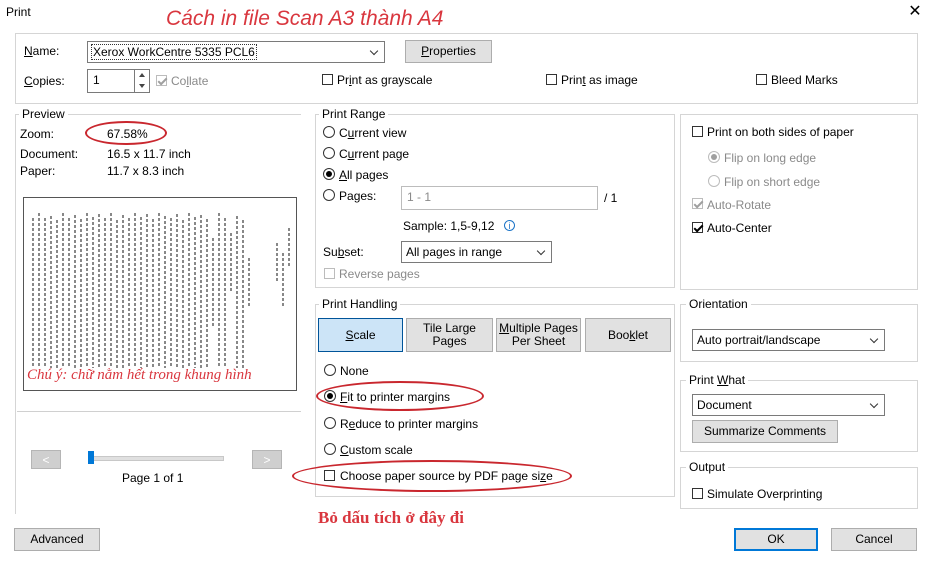 Image resolution: width=930 pixels, height=563 pixels. Describe the element at coordinates (509, 225) in the screenshot. I see `info-icon: i` at that location.